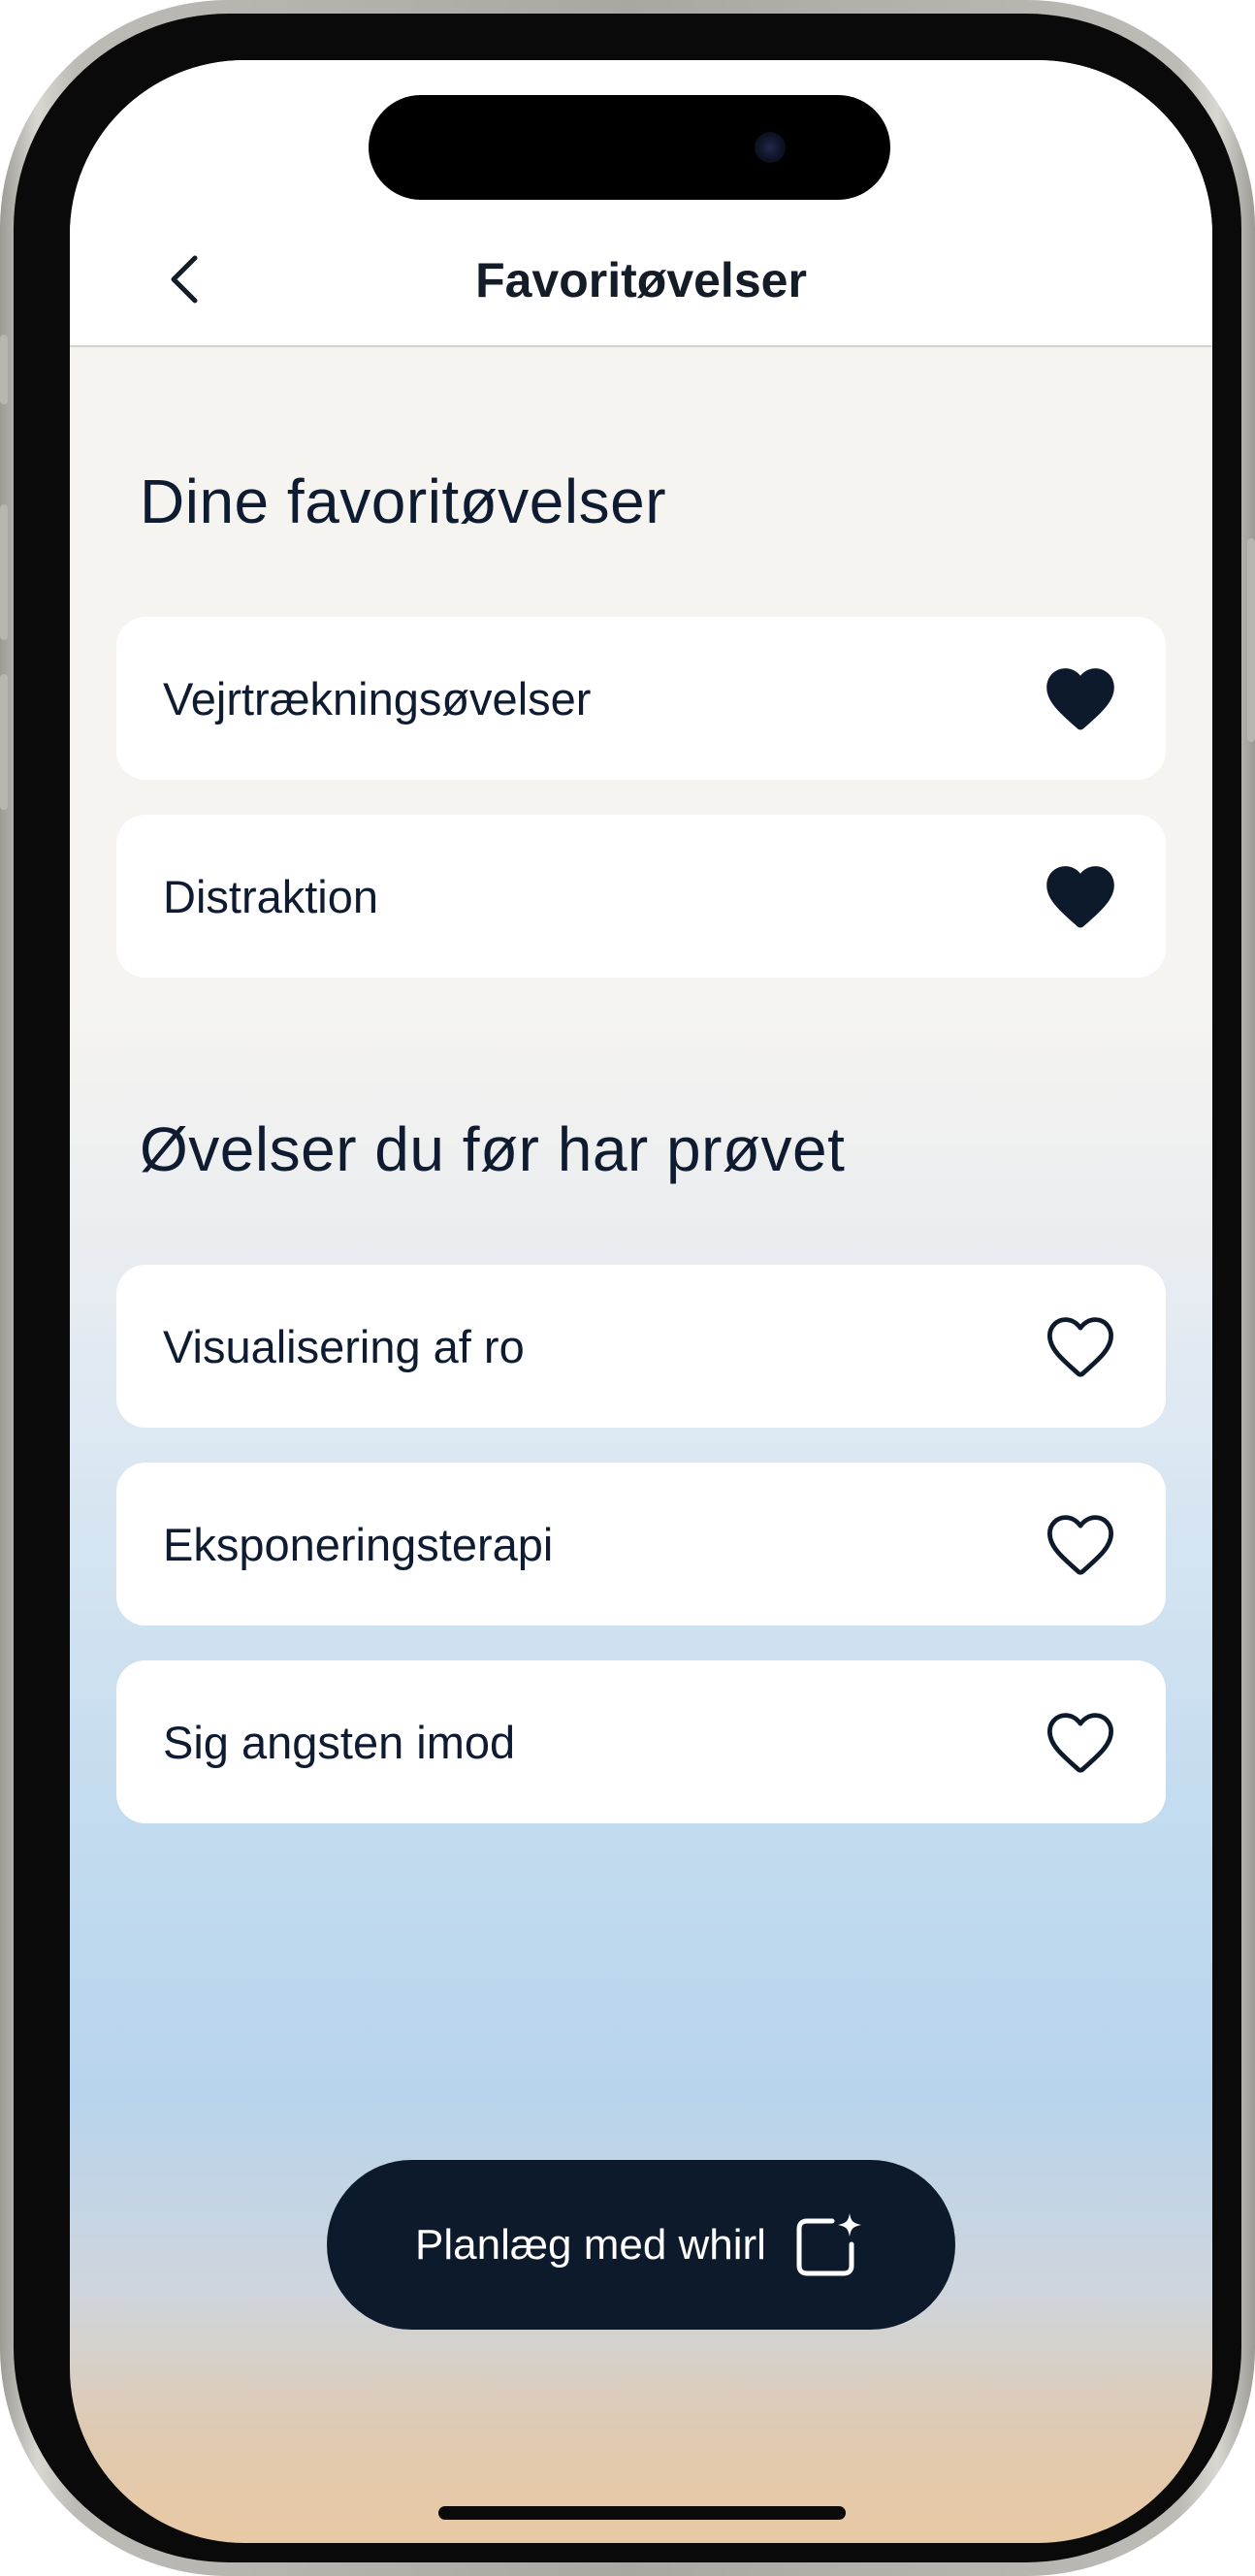 The width and height of the screenshot is (1255, 2576). What do you see at coordinates (641, 1346) in the screenshot?
I see `list-item-visualization: Visualisering af ro` at bounding box center [641, 1346].